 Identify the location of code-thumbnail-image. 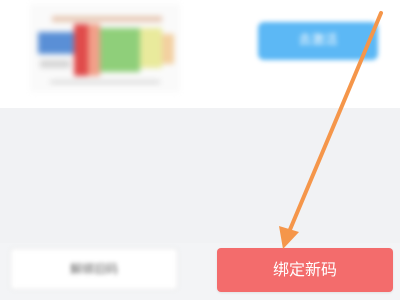
(105, 48).